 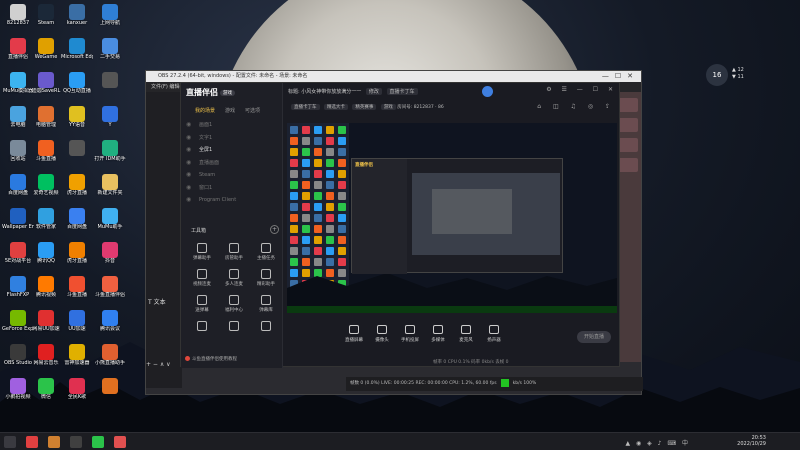 I want to click on desktop-icon: Y, so click(x=110, y=121).